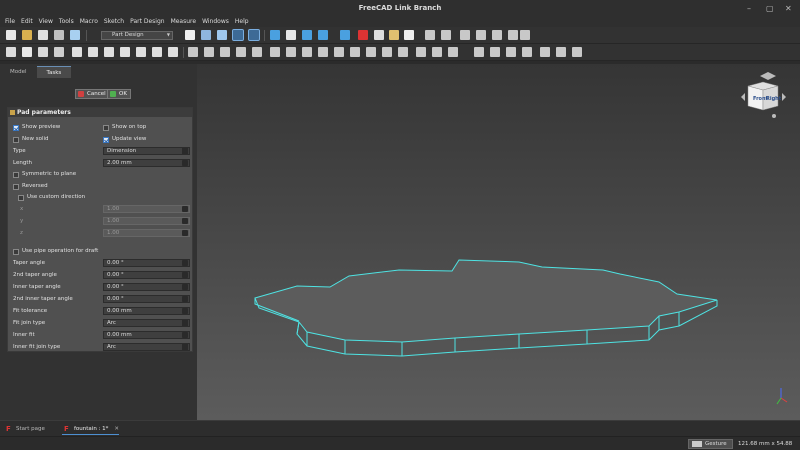 The image size is (800, 450). What do you see at coordinates (11, 35) in the screenshot?
I see `new-file-icon` at bounding box center [11, 35].